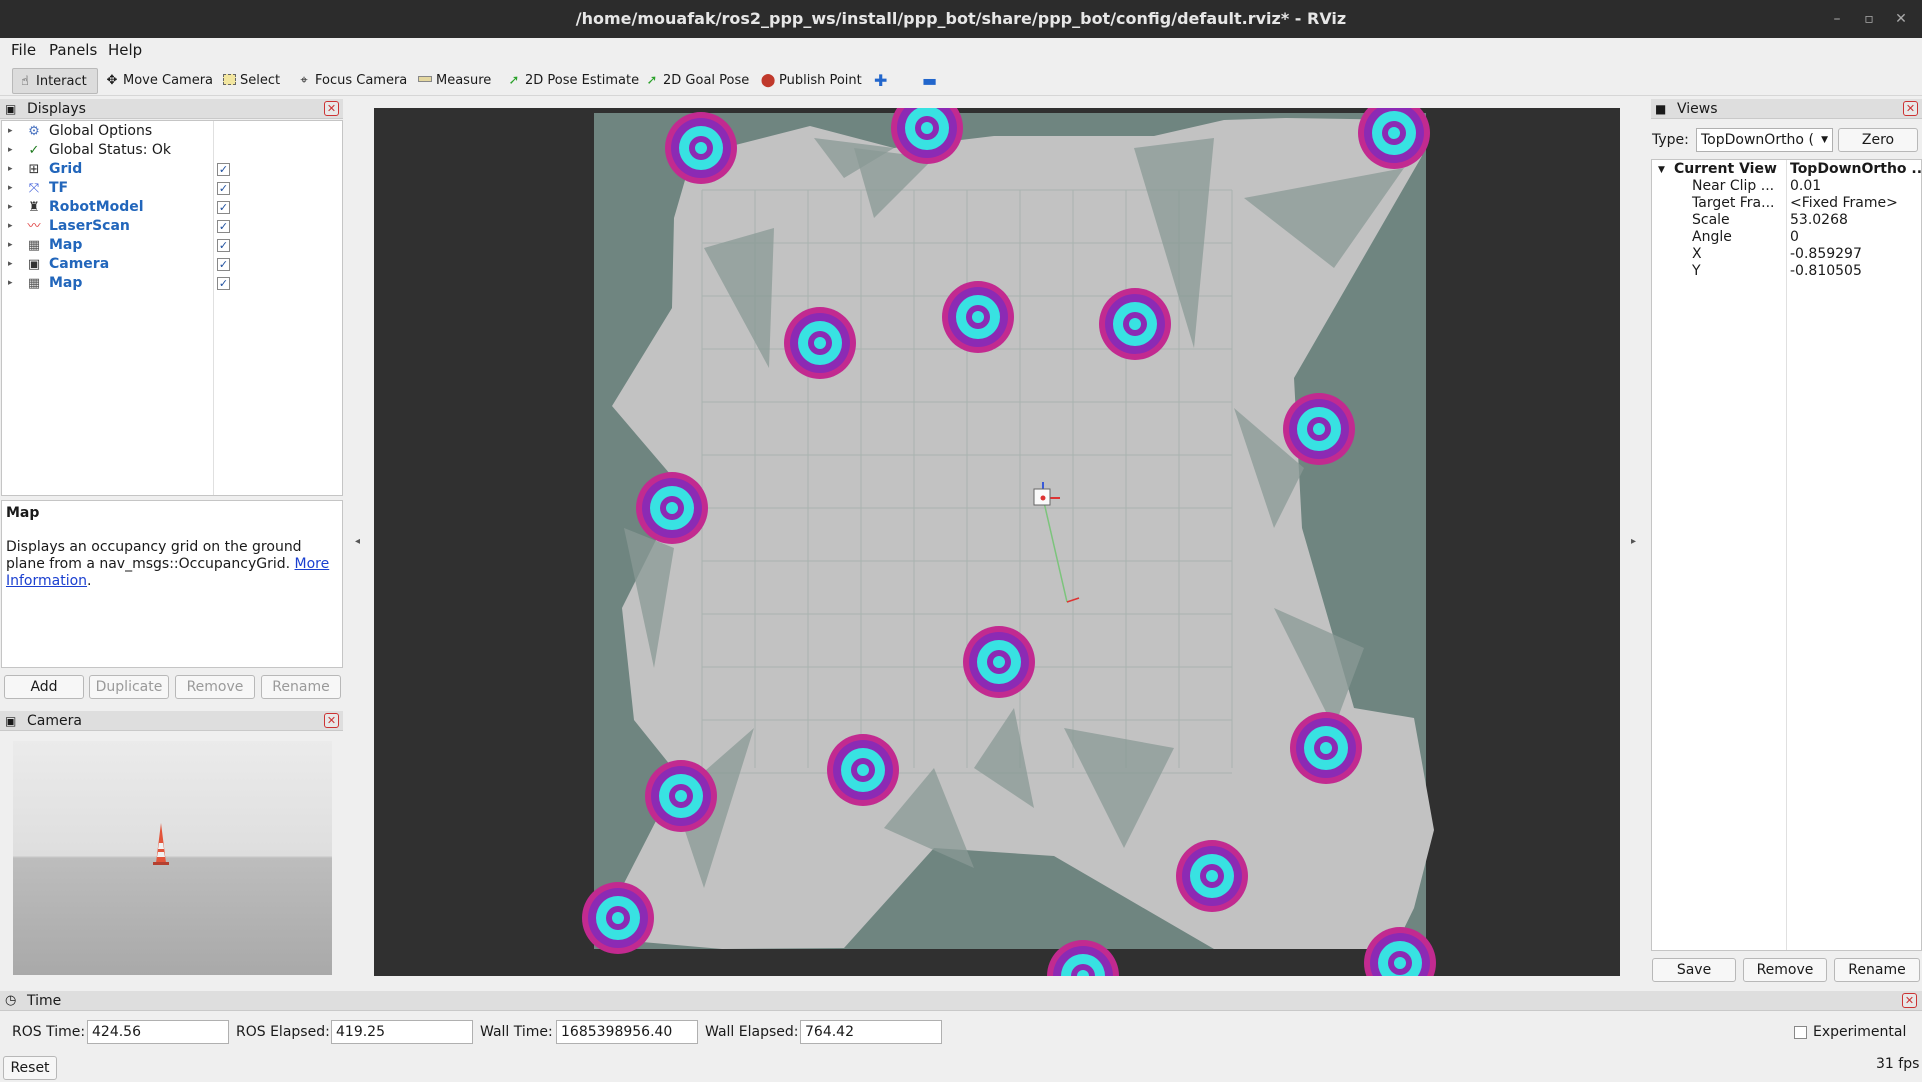  Describe the element at coordinates (402, 1032) in the screenshot. I see `ros-elapsed-field: 419.25` at that location.